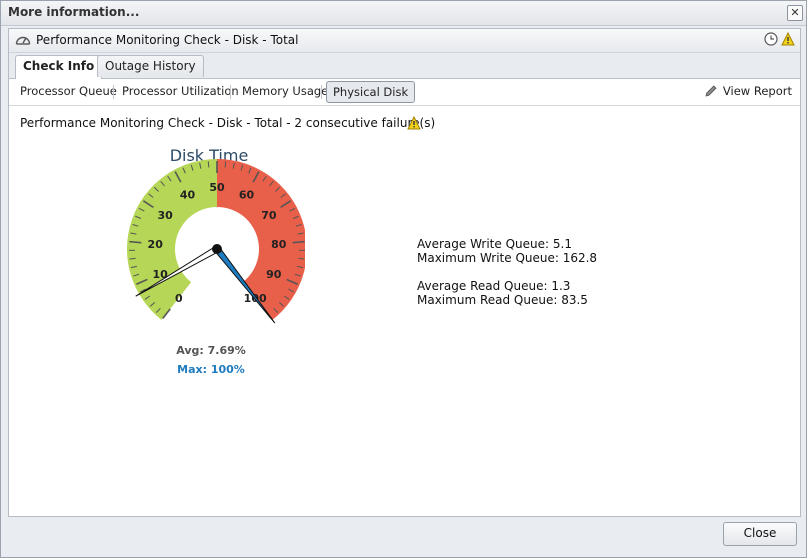  What do you see at coordinates (165, 215) in the screenshot?
I see `gauge-tick-label: 30` at bounding box center [165, 215].